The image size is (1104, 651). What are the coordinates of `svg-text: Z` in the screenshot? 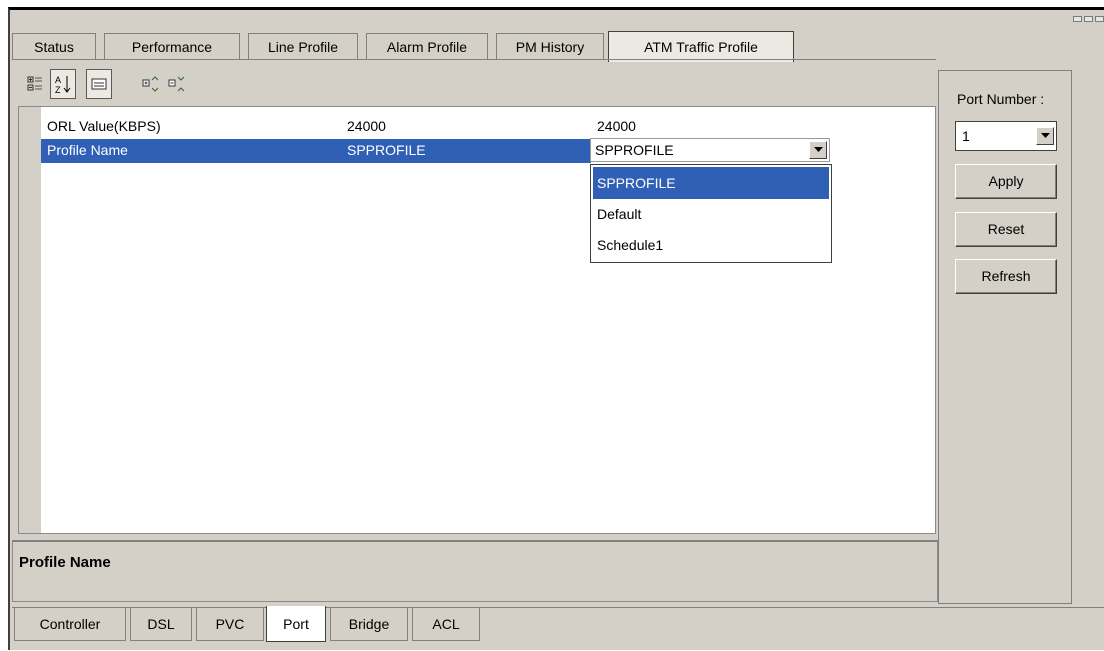 It's located at (58, 89).